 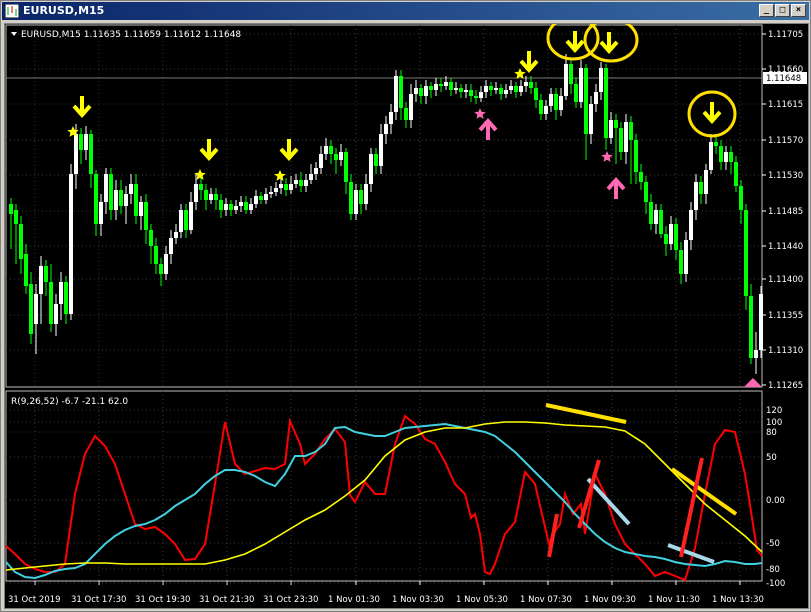 I want to click on time-tick-label: 31 Oct 21:30, so click(x=226, y=600).